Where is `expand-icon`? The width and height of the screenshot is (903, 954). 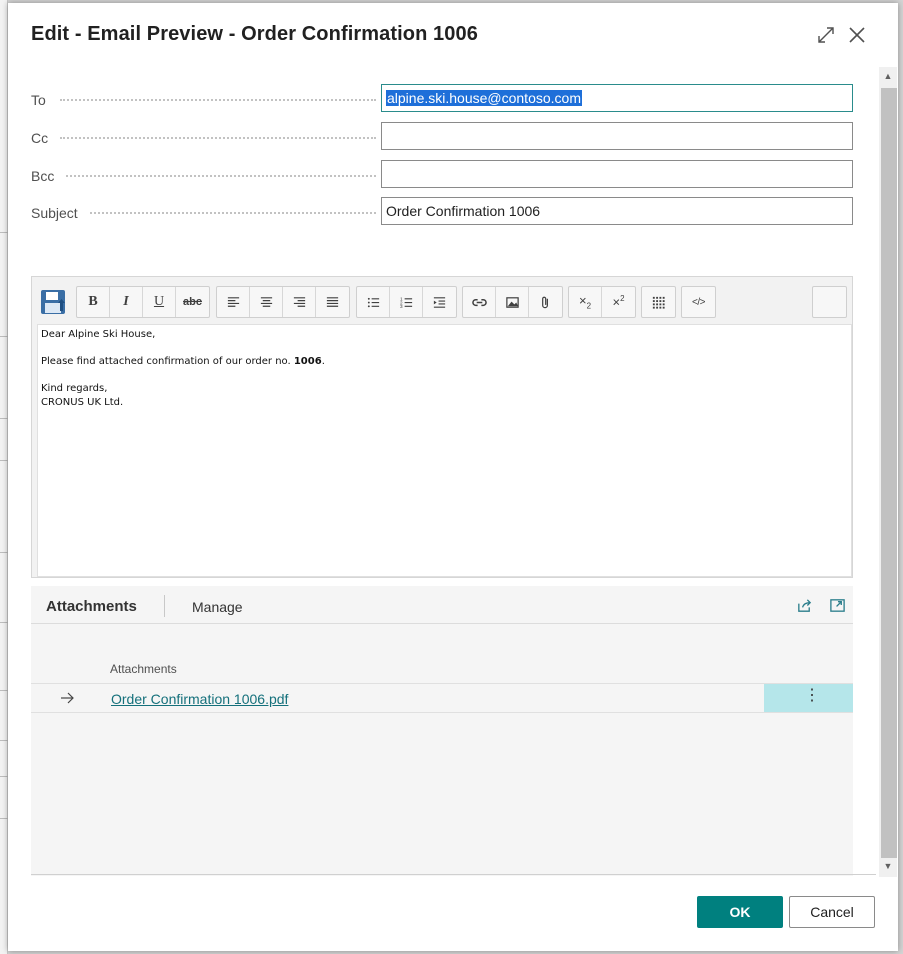
expand-icon is located at coordinates (826, 35).